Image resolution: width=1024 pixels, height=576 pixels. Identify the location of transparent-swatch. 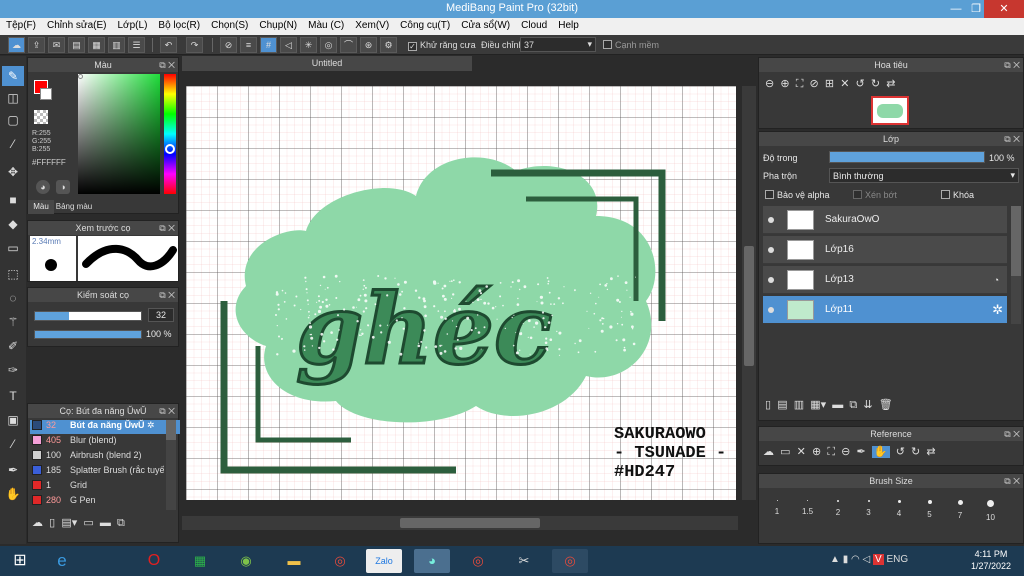
(41, 117).